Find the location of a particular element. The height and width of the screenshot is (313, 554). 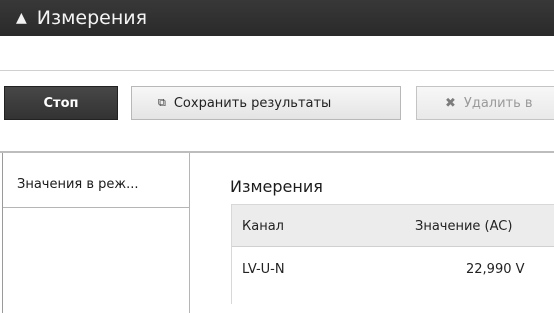

section-title: Измерения is located at coordinates (92, 18).